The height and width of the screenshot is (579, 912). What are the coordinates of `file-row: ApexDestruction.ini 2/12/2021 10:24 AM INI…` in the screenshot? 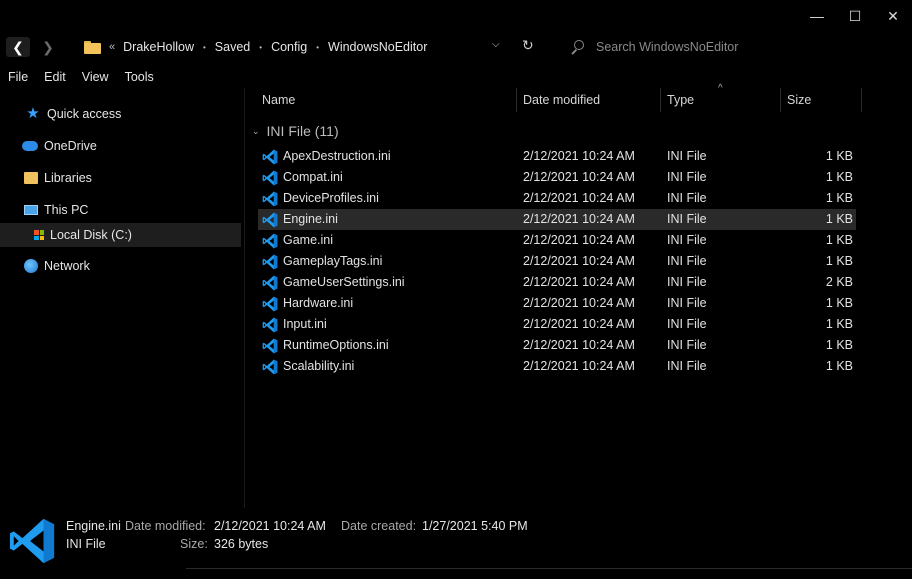 It's located at (557, 156).